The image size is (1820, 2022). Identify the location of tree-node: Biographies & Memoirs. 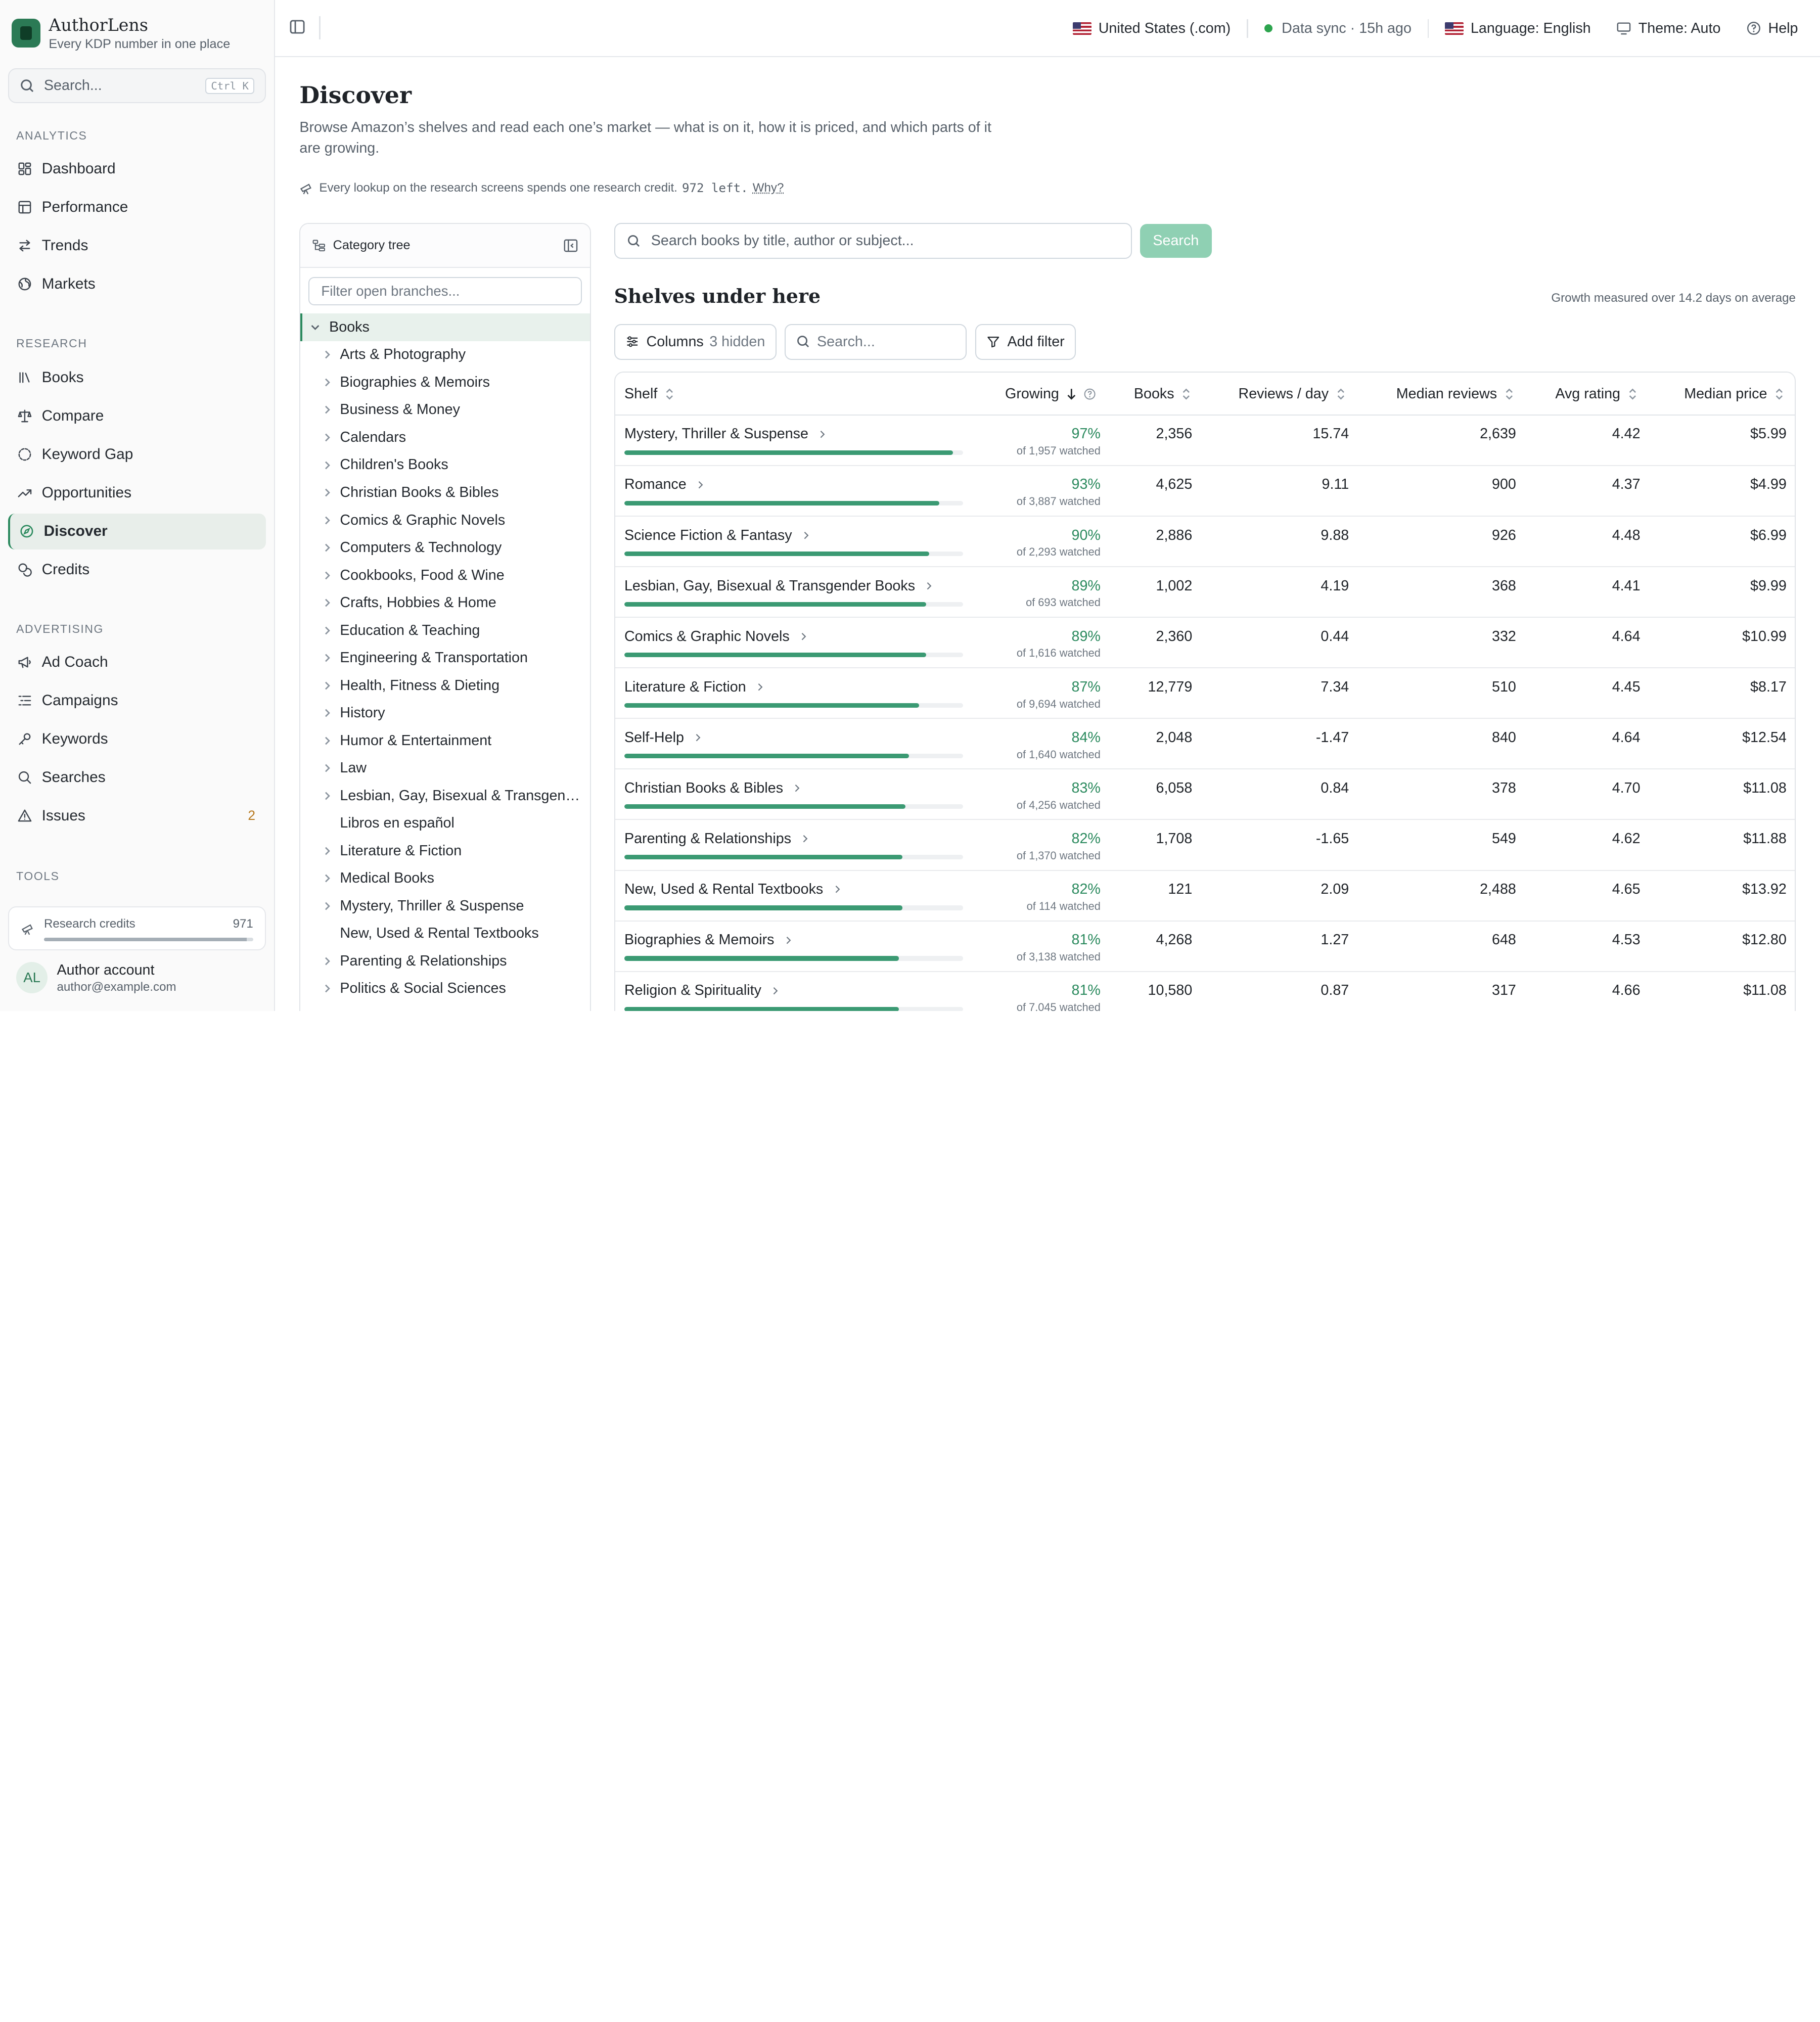
(444, 382).